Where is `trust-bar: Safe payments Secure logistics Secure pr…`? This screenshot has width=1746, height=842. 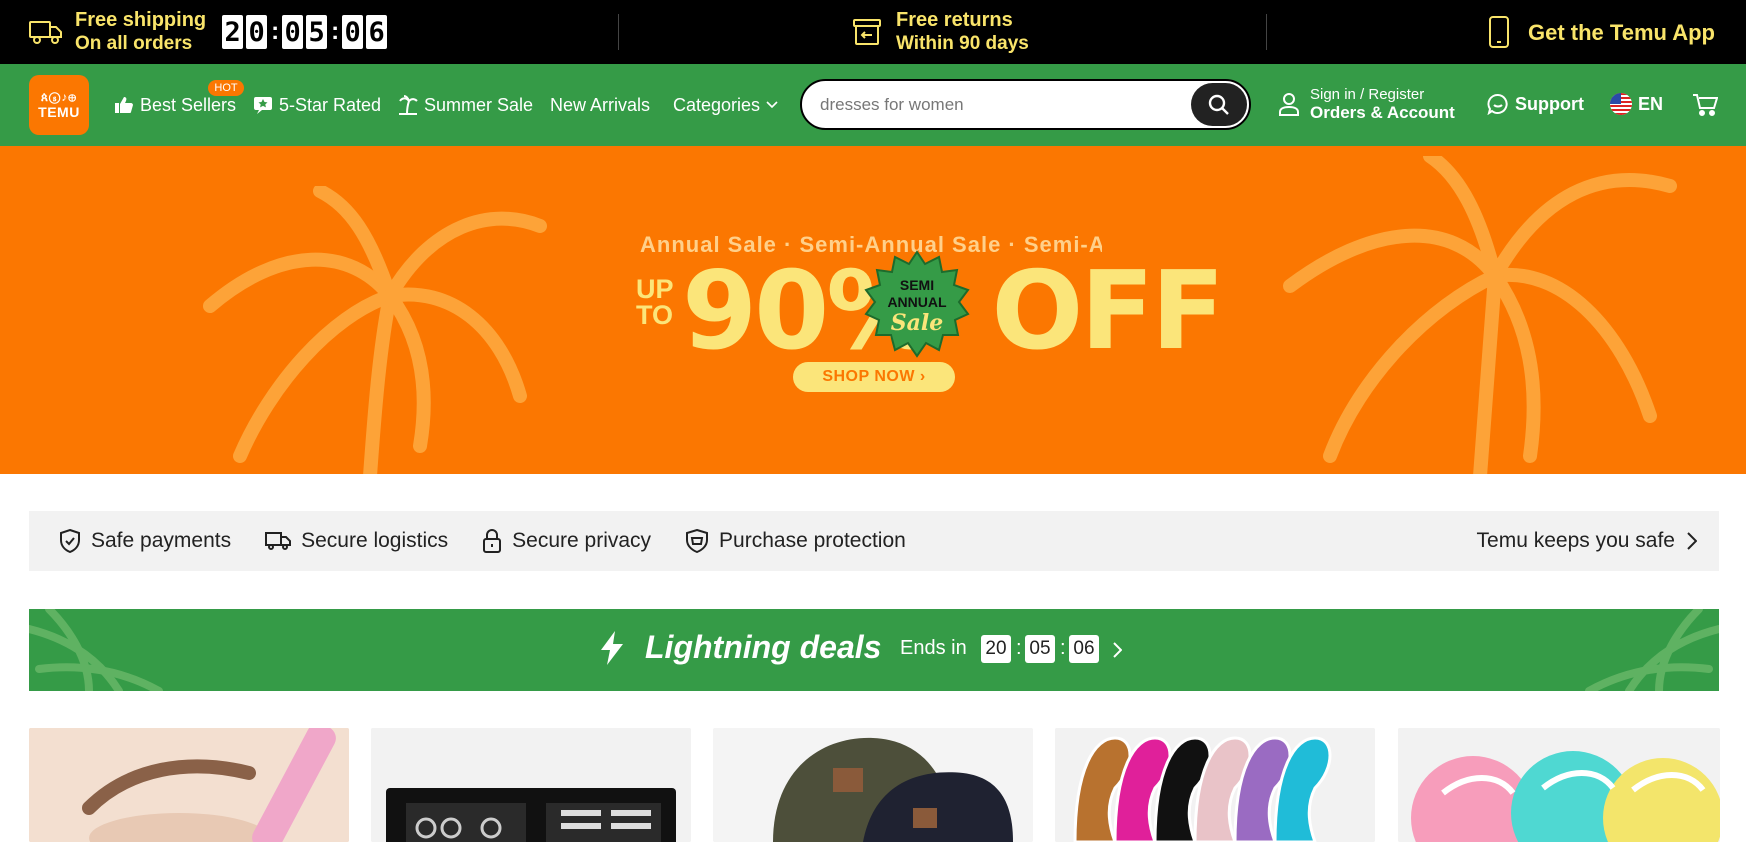
trust-bar: Safe payments Secure logistics Secure pr… is located at coordinates (874, 541).